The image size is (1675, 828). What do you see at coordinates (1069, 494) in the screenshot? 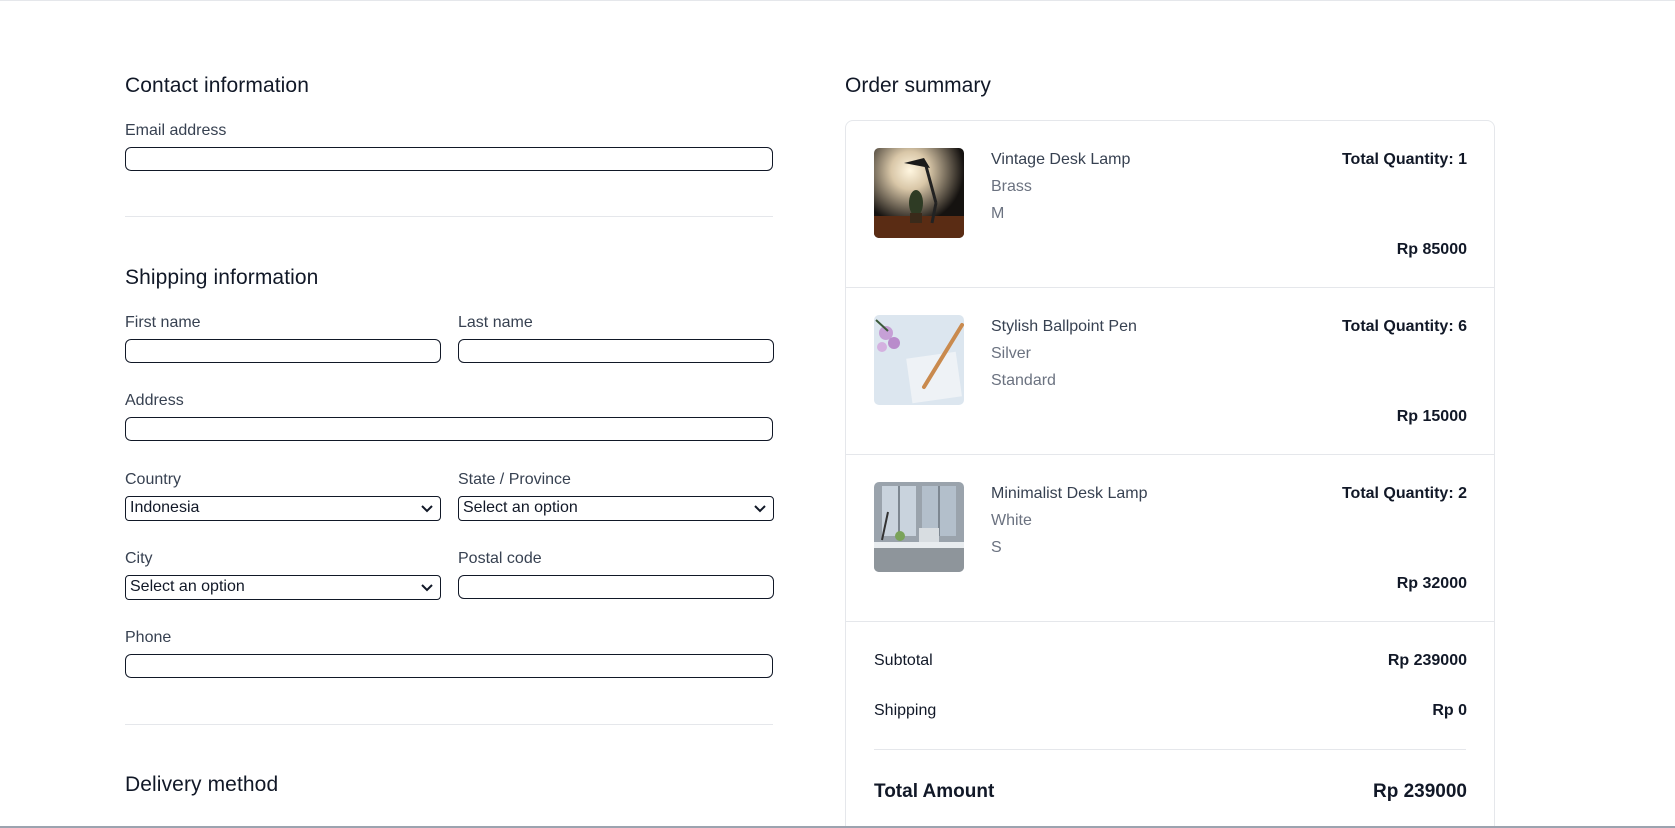
I see `item-name: Minimalist Desk Lamp` at bounding box center [1069, 494].